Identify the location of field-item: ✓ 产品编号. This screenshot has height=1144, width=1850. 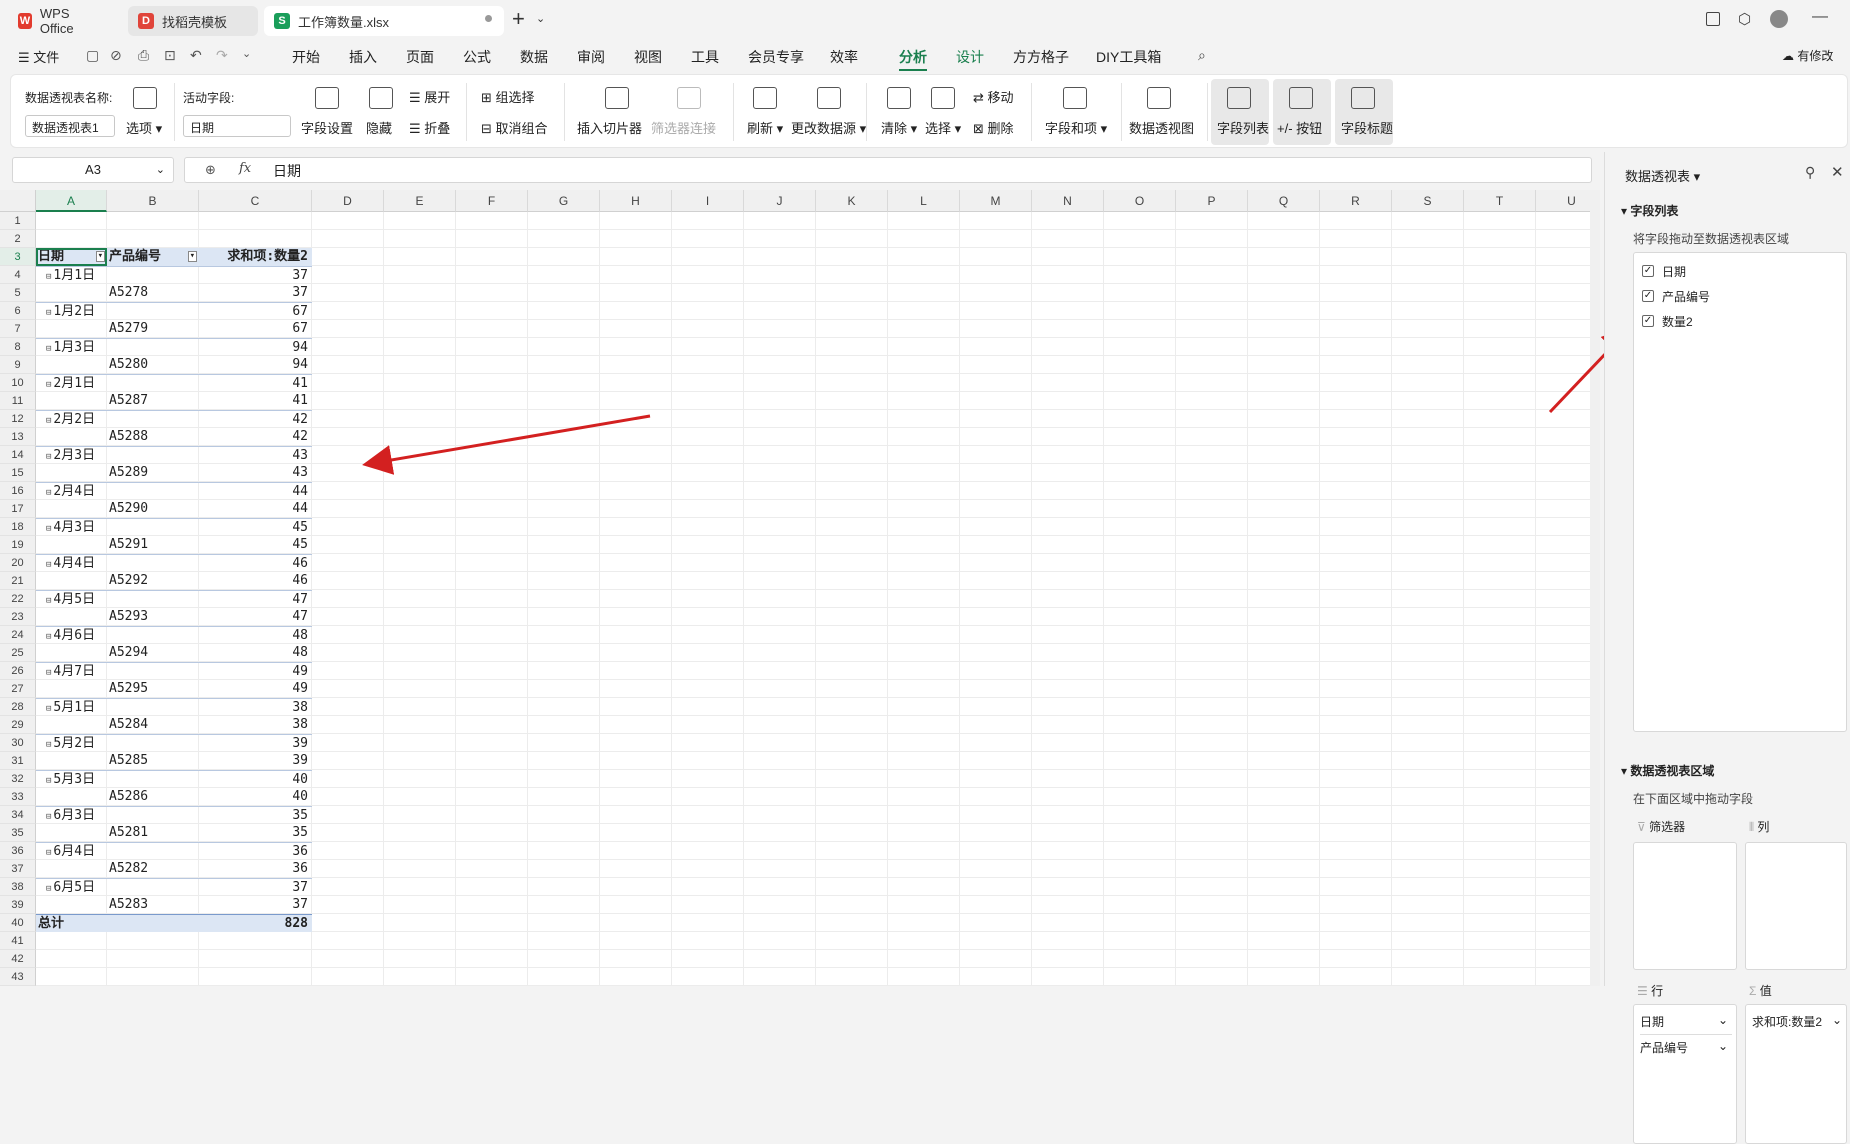
(1676, 296).